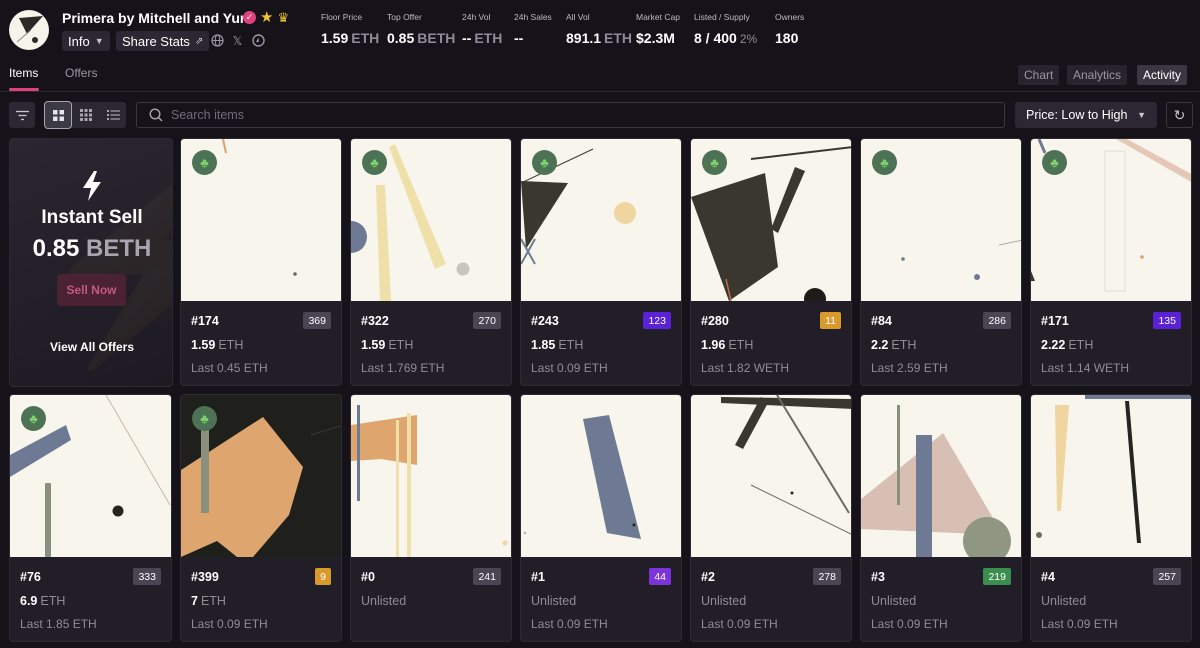 Image resolution: width=1200 pixels, height=648 pixels. Describe the element at coordinates (1162, 75) in the screenshot. I see `tab-activity: Activity` at that location.